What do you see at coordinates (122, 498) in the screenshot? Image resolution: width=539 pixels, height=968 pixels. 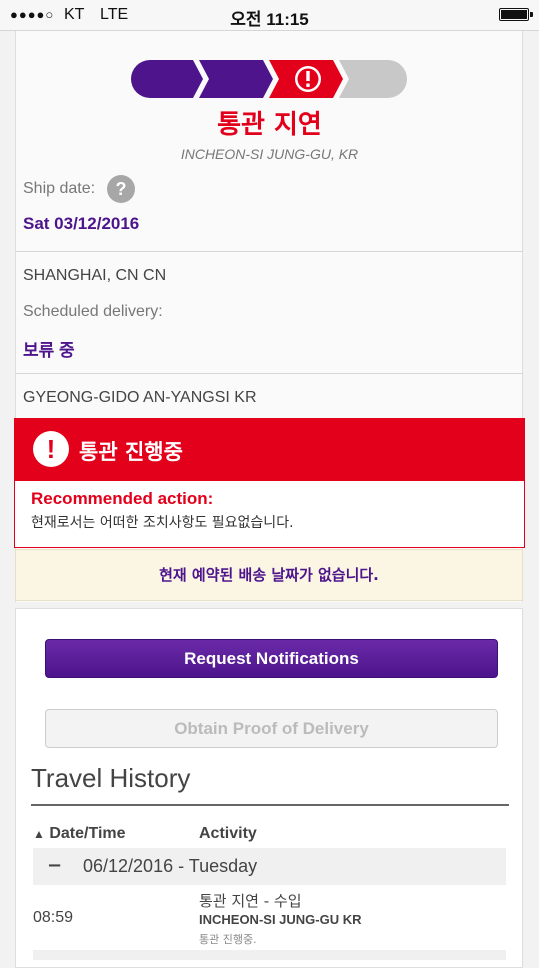 I see `recommended-action-label: Recommended action:` at bounding box center [122, 498].